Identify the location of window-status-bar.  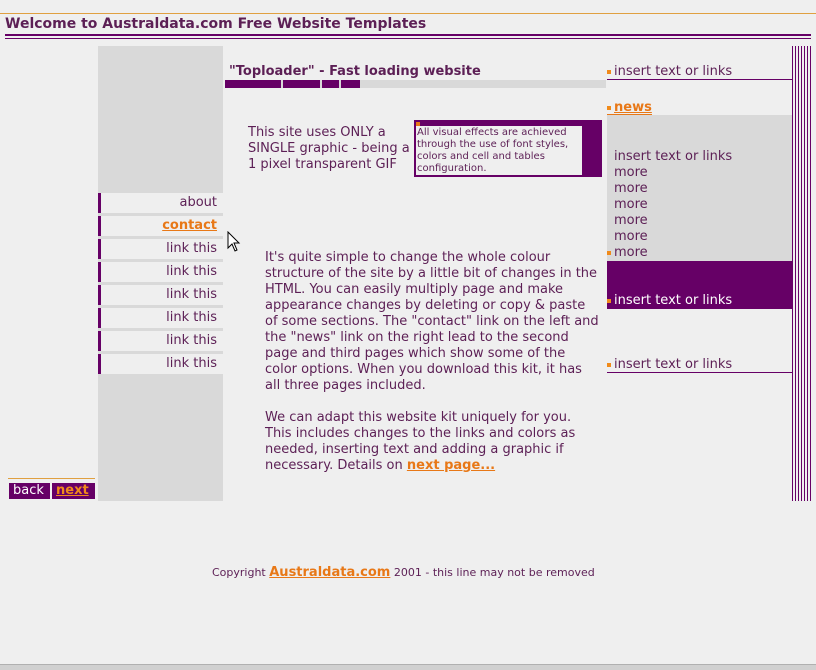
(408, 667).